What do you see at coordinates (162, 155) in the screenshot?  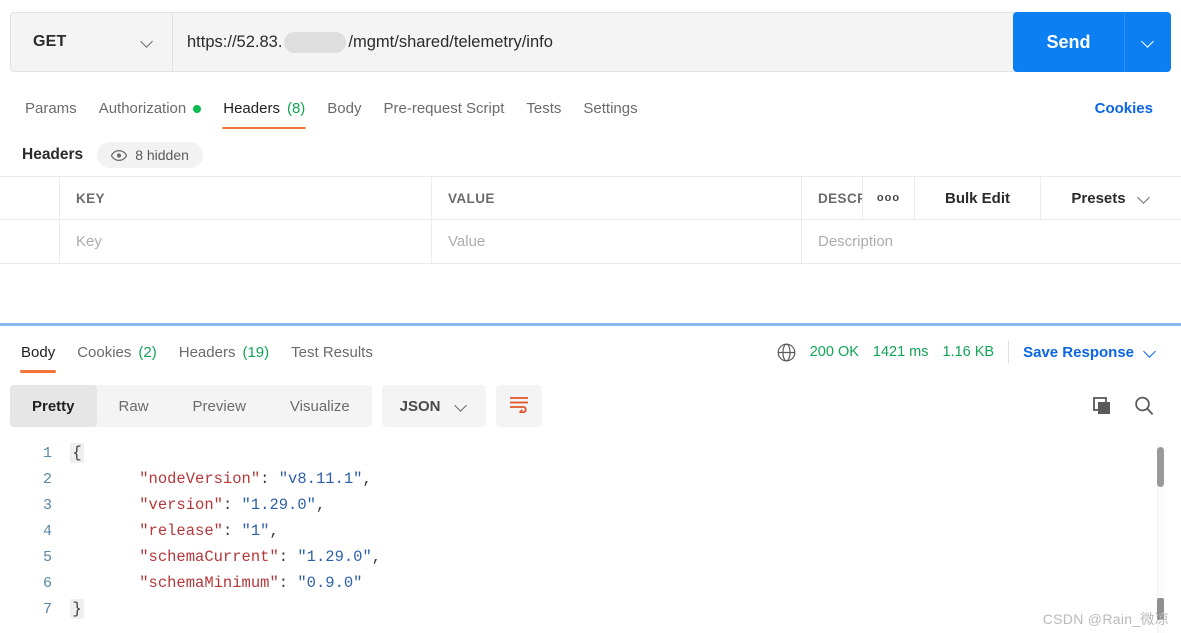 I see `hidden-headers-count: 8 hidden` at bounding box center [162, 155].